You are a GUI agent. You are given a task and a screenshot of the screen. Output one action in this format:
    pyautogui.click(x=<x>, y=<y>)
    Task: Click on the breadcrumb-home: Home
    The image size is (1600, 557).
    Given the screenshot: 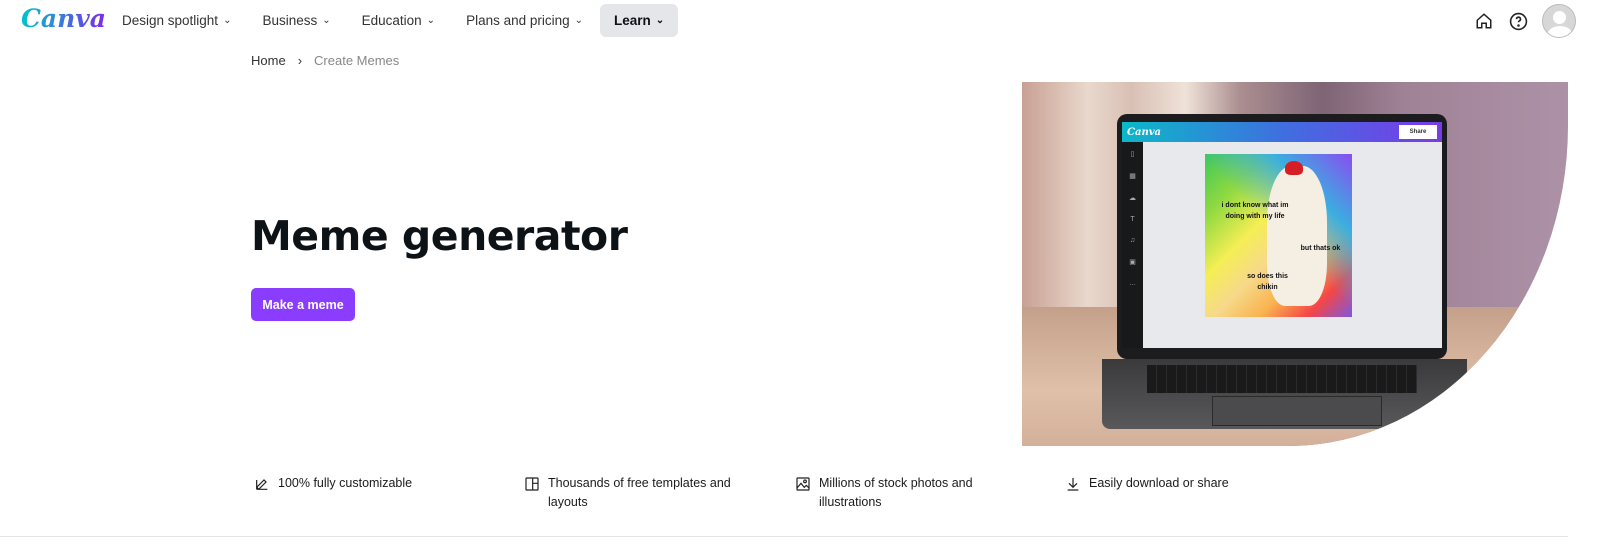 What is the action you would take?
    pyautogui.click(x=268, y=60)
    